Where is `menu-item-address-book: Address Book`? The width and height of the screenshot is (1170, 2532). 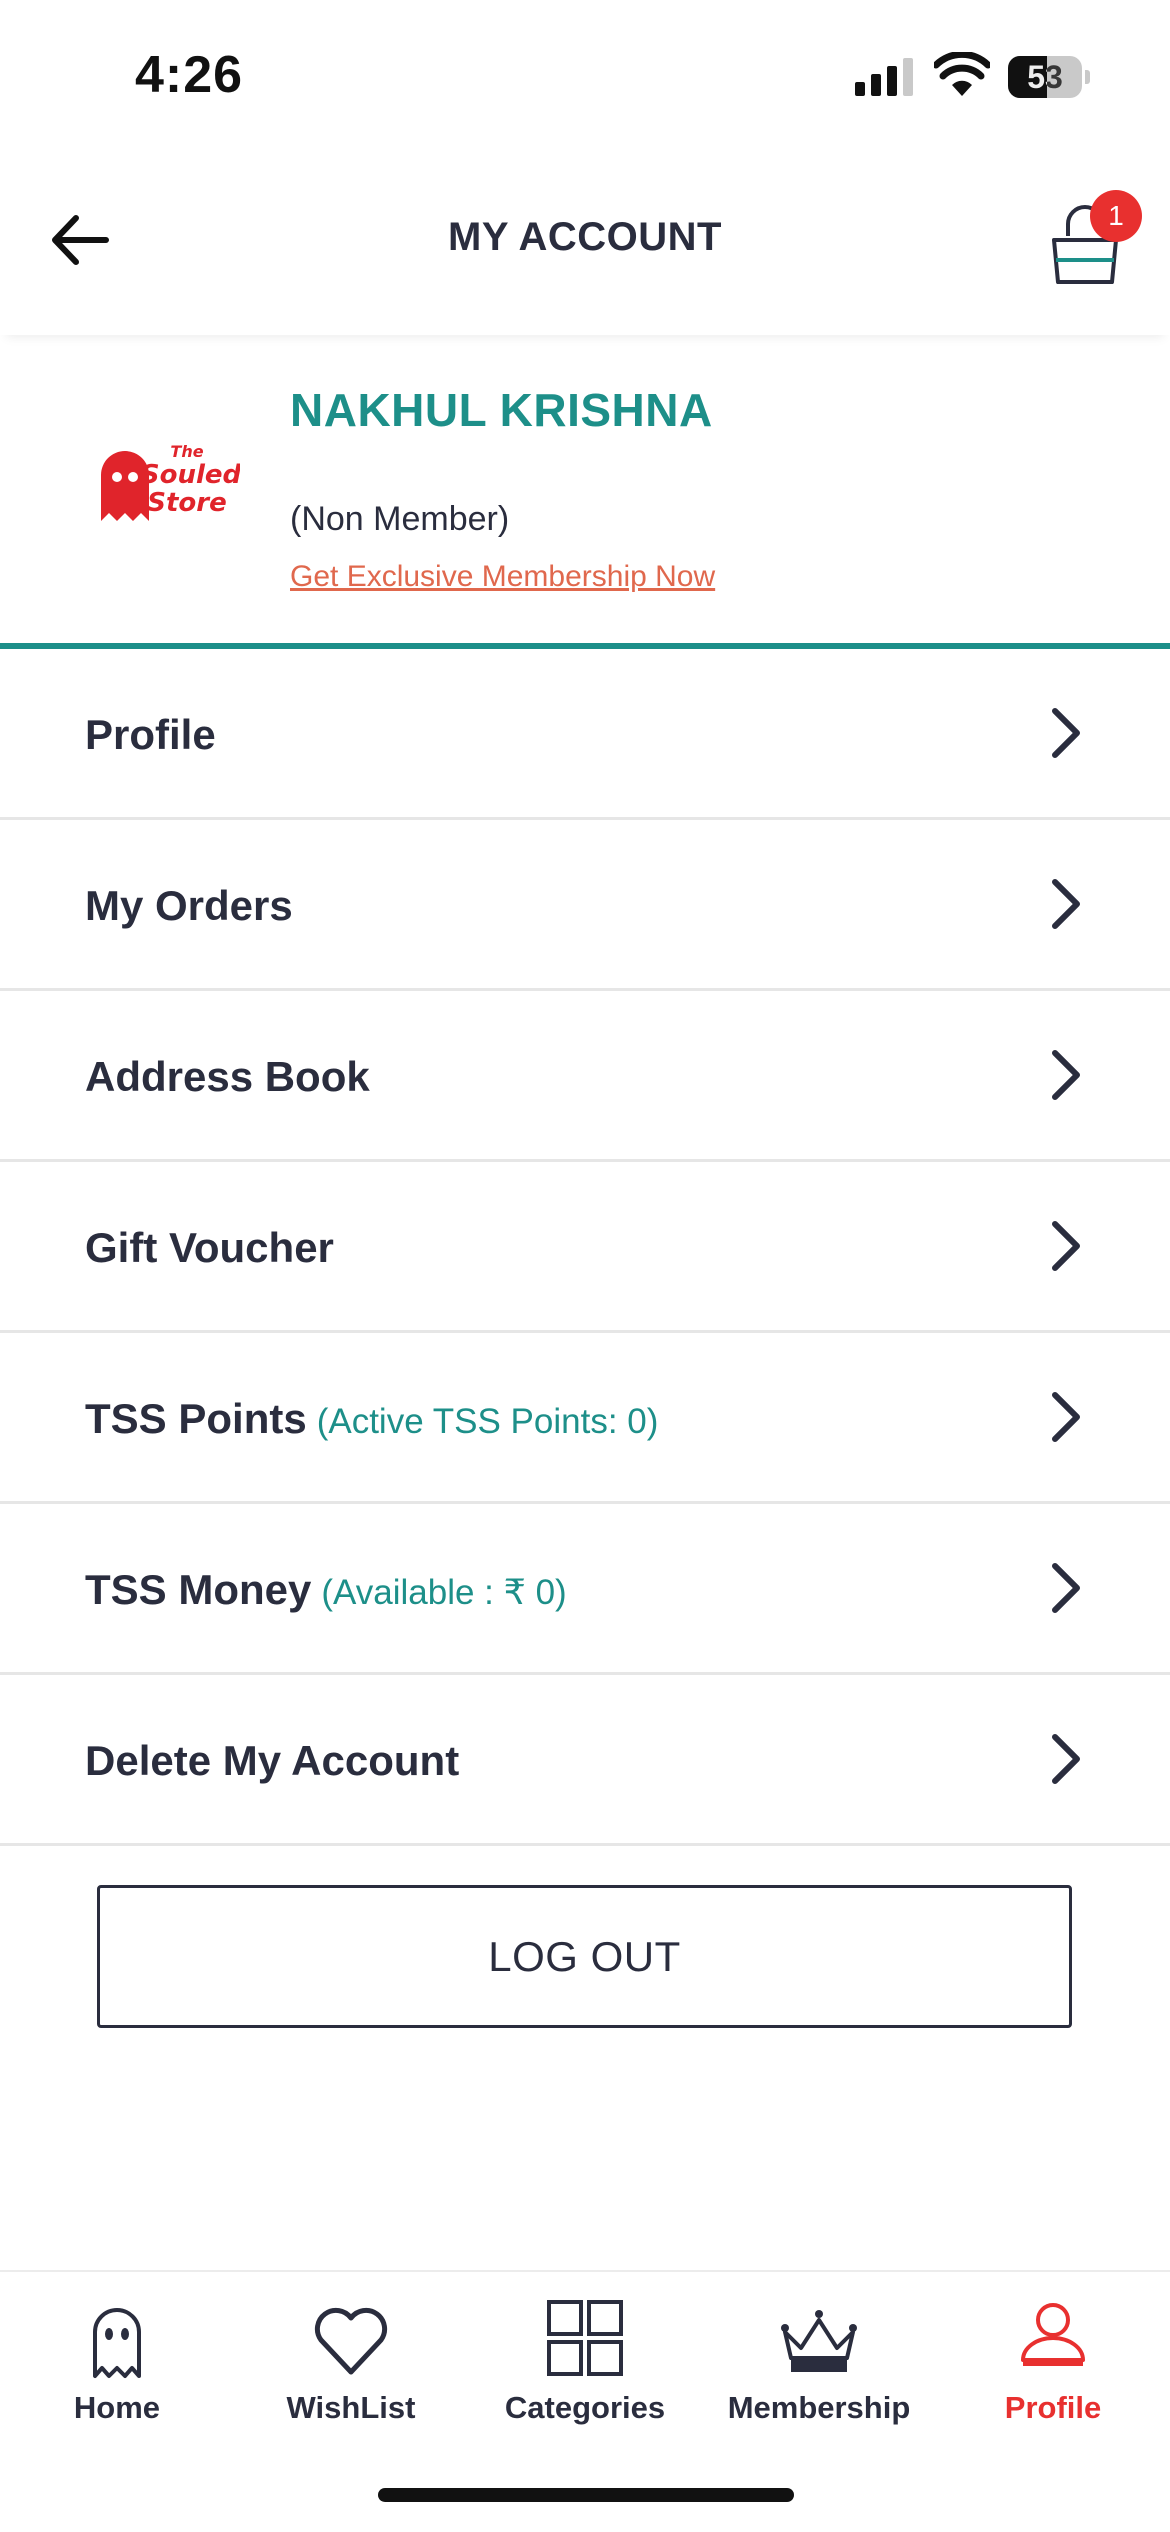
menu-item-address-book: Address Book is located at coordinates (585, 1076).